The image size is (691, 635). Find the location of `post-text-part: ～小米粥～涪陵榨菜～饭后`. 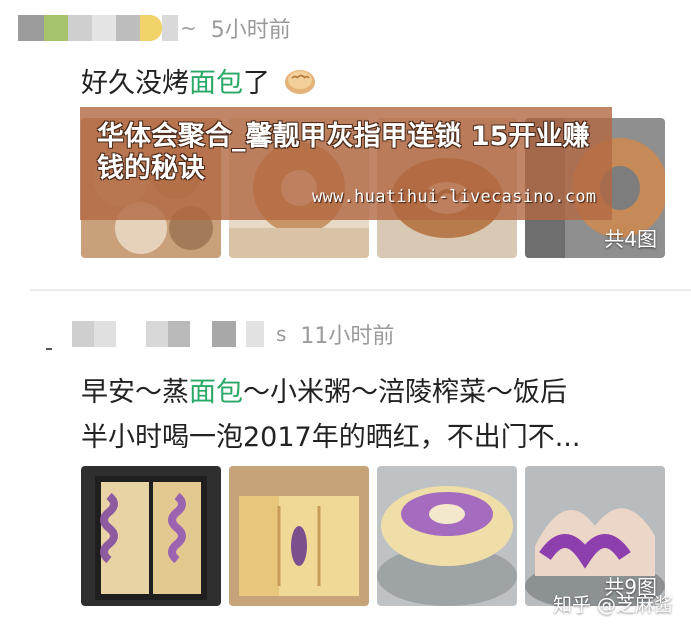

post-text-part: ～小米粥～涪陵榨菜～饭后 is located at coordinates (405, 392).